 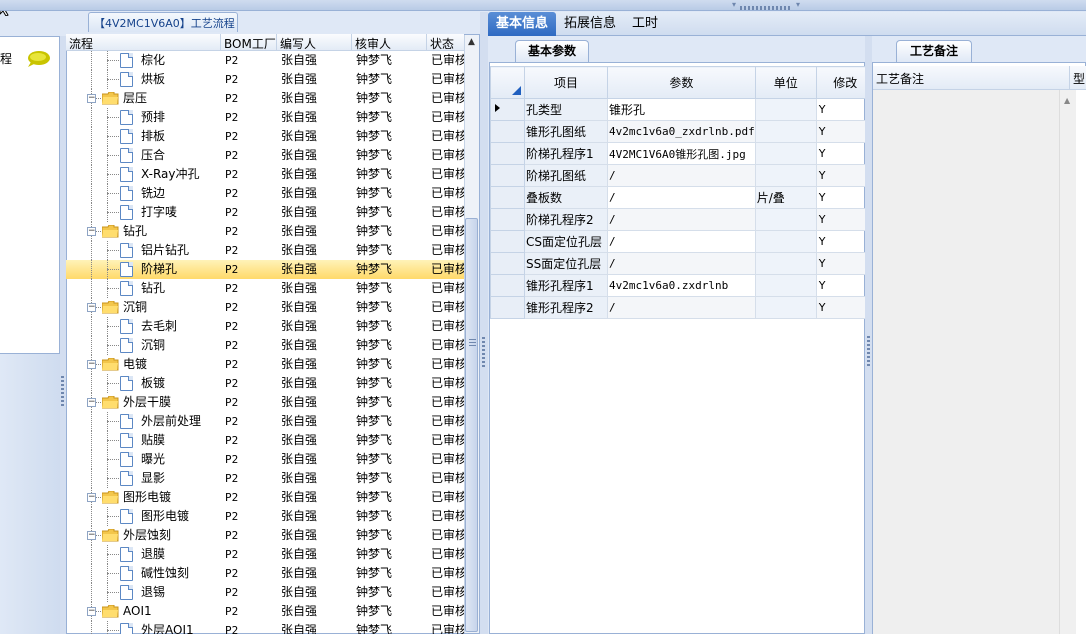 What do you see at coordinates (265, 98) in the screenshot?
I see `tree-row: − 层压 P2 张自强 钟梦飞 已审核` at bounding box center [265, 98].